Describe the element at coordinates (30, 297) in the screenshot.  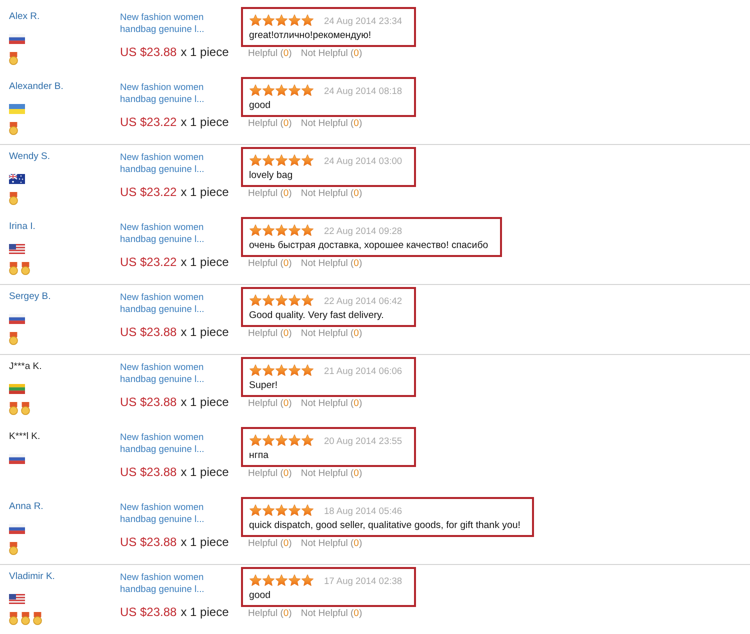
I see `buyer-name-link: Sergey B.` at that location.